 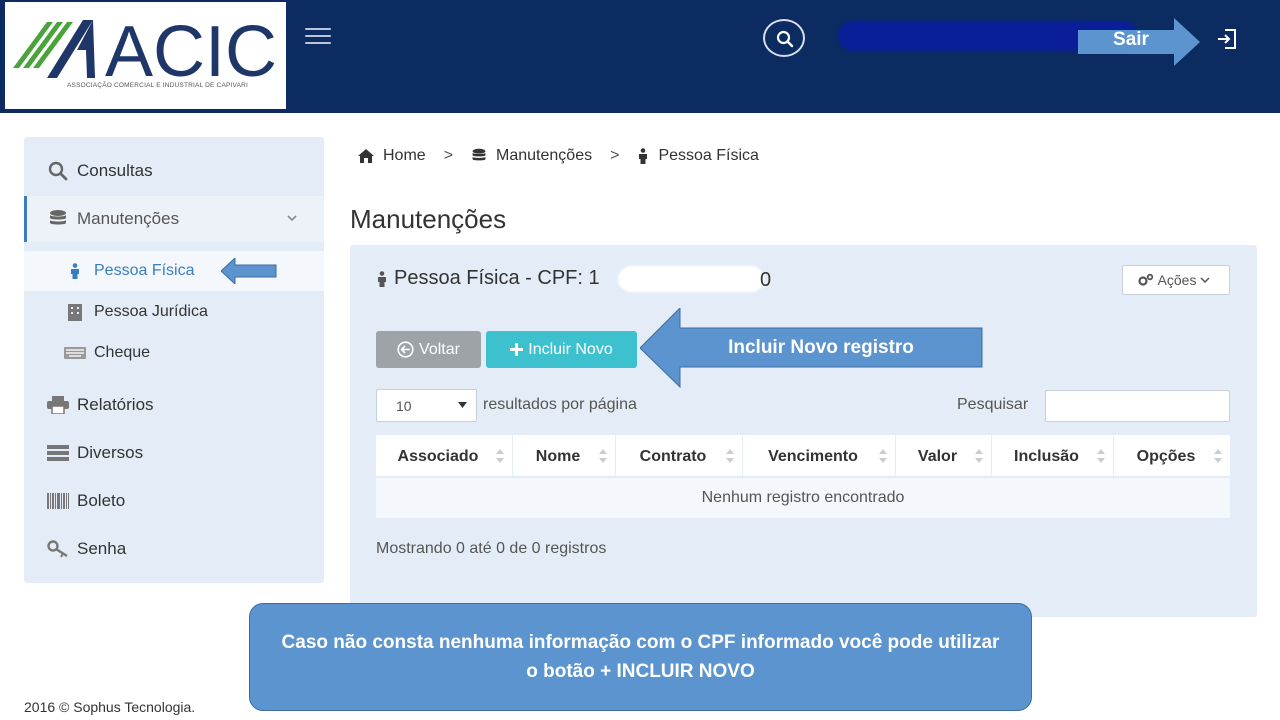 What do you see at coordinates (405, 349) in the screenshot?
I see `circle-arrow-left-icon` at bounding box center [405, 349].